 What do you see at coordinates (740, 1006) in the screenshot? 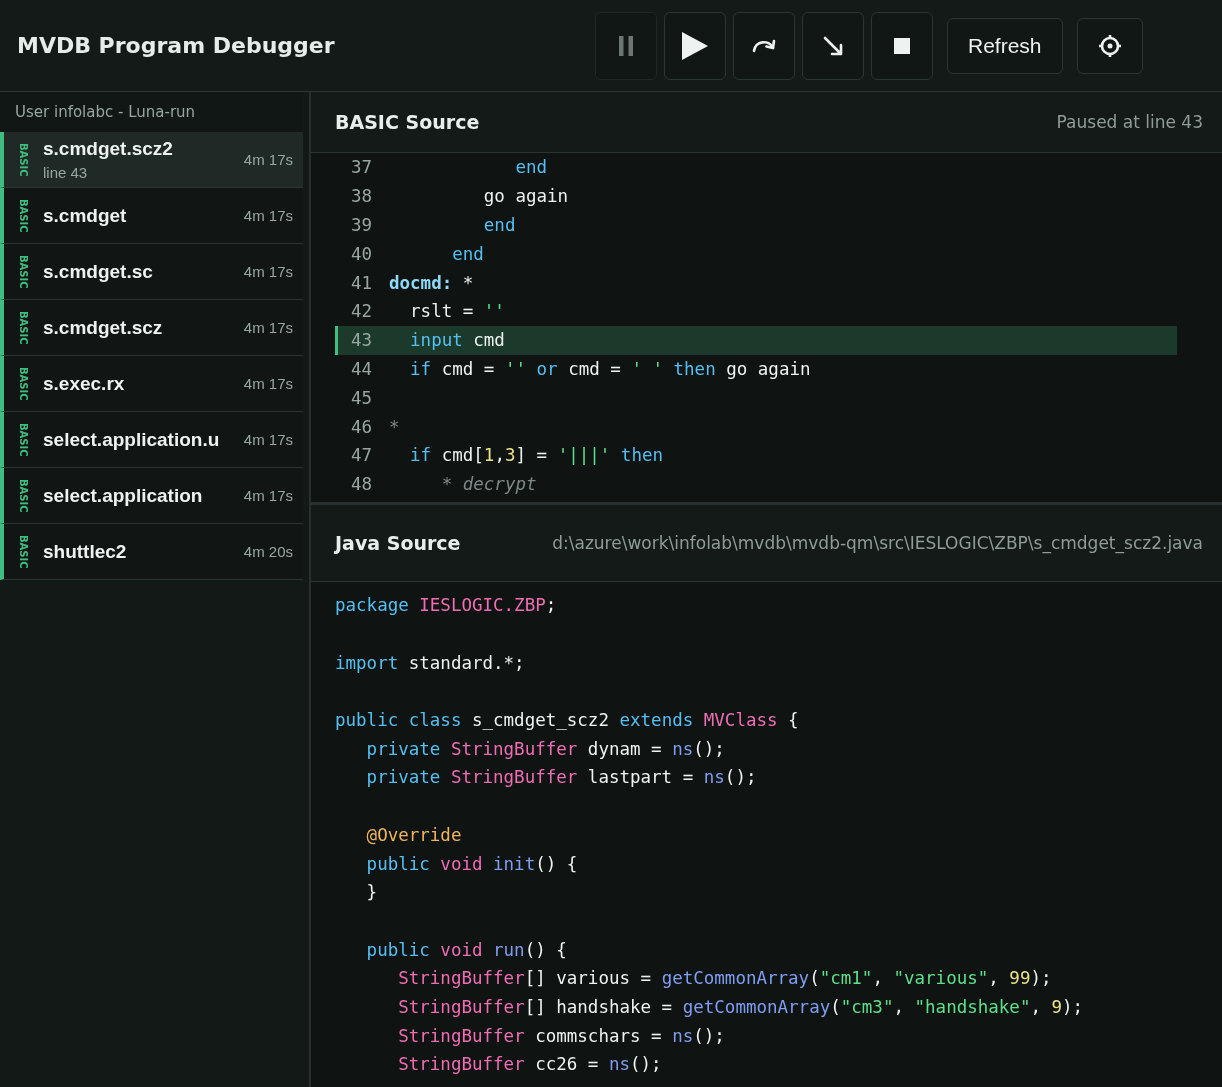
I see `code-text: StringBuffer[] handshake = getCommonArray("cm3", "handshake", 9);` at bounding box center [740, 1006].